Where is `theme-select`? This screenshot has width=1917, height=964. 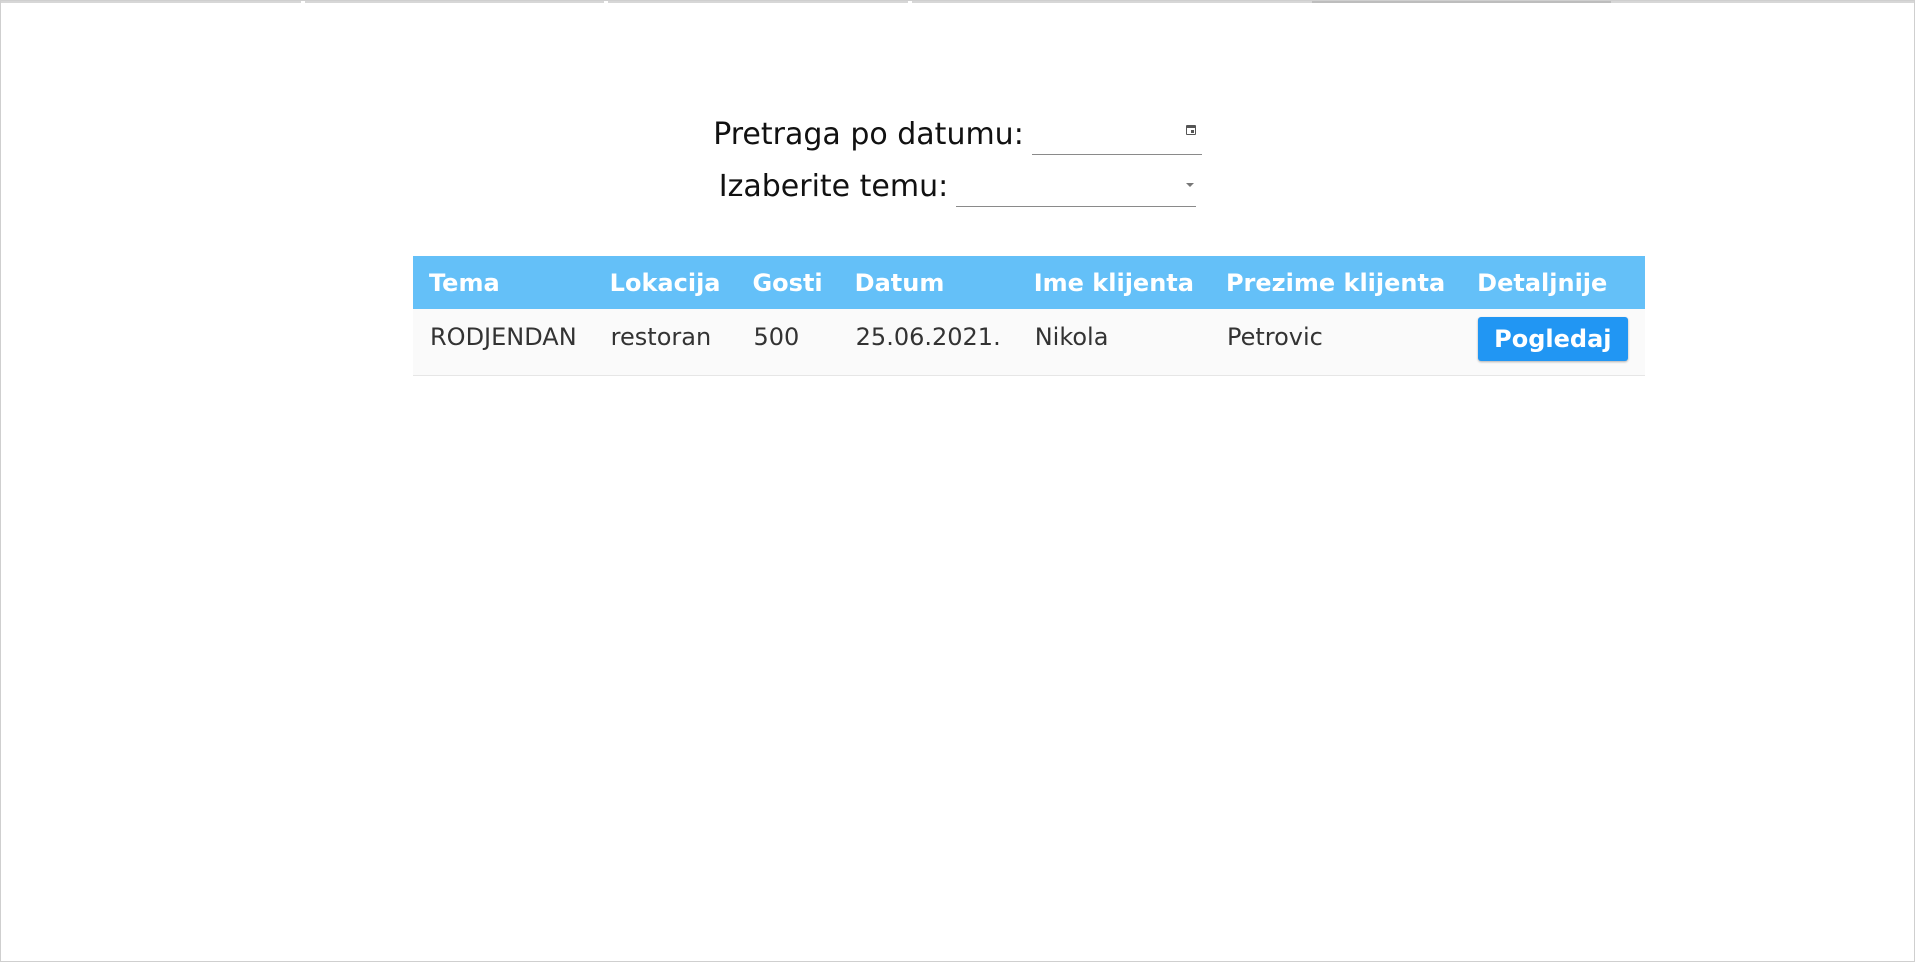 theme-select is located at coordinates (1076, 184).